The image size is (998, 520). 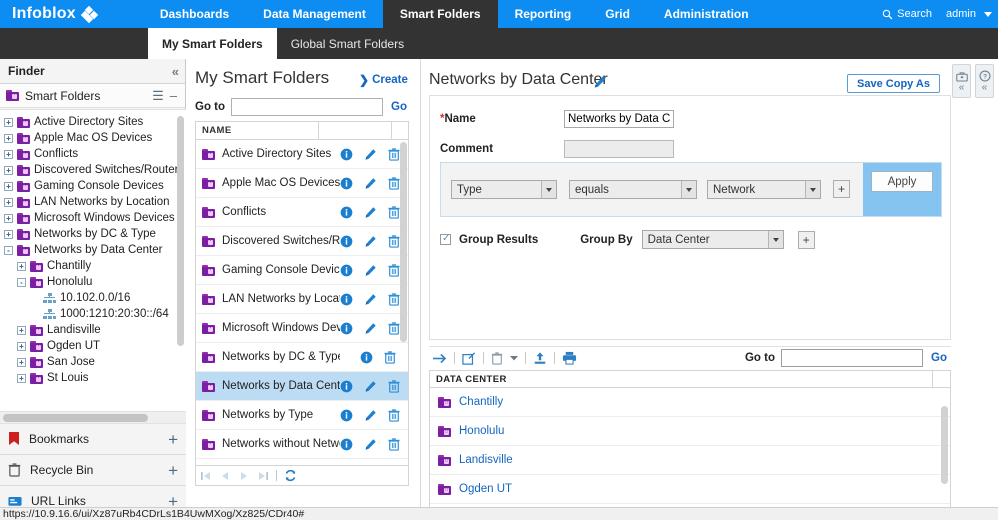 I want to click on previous-page-icon, so click(x=225, y=476).